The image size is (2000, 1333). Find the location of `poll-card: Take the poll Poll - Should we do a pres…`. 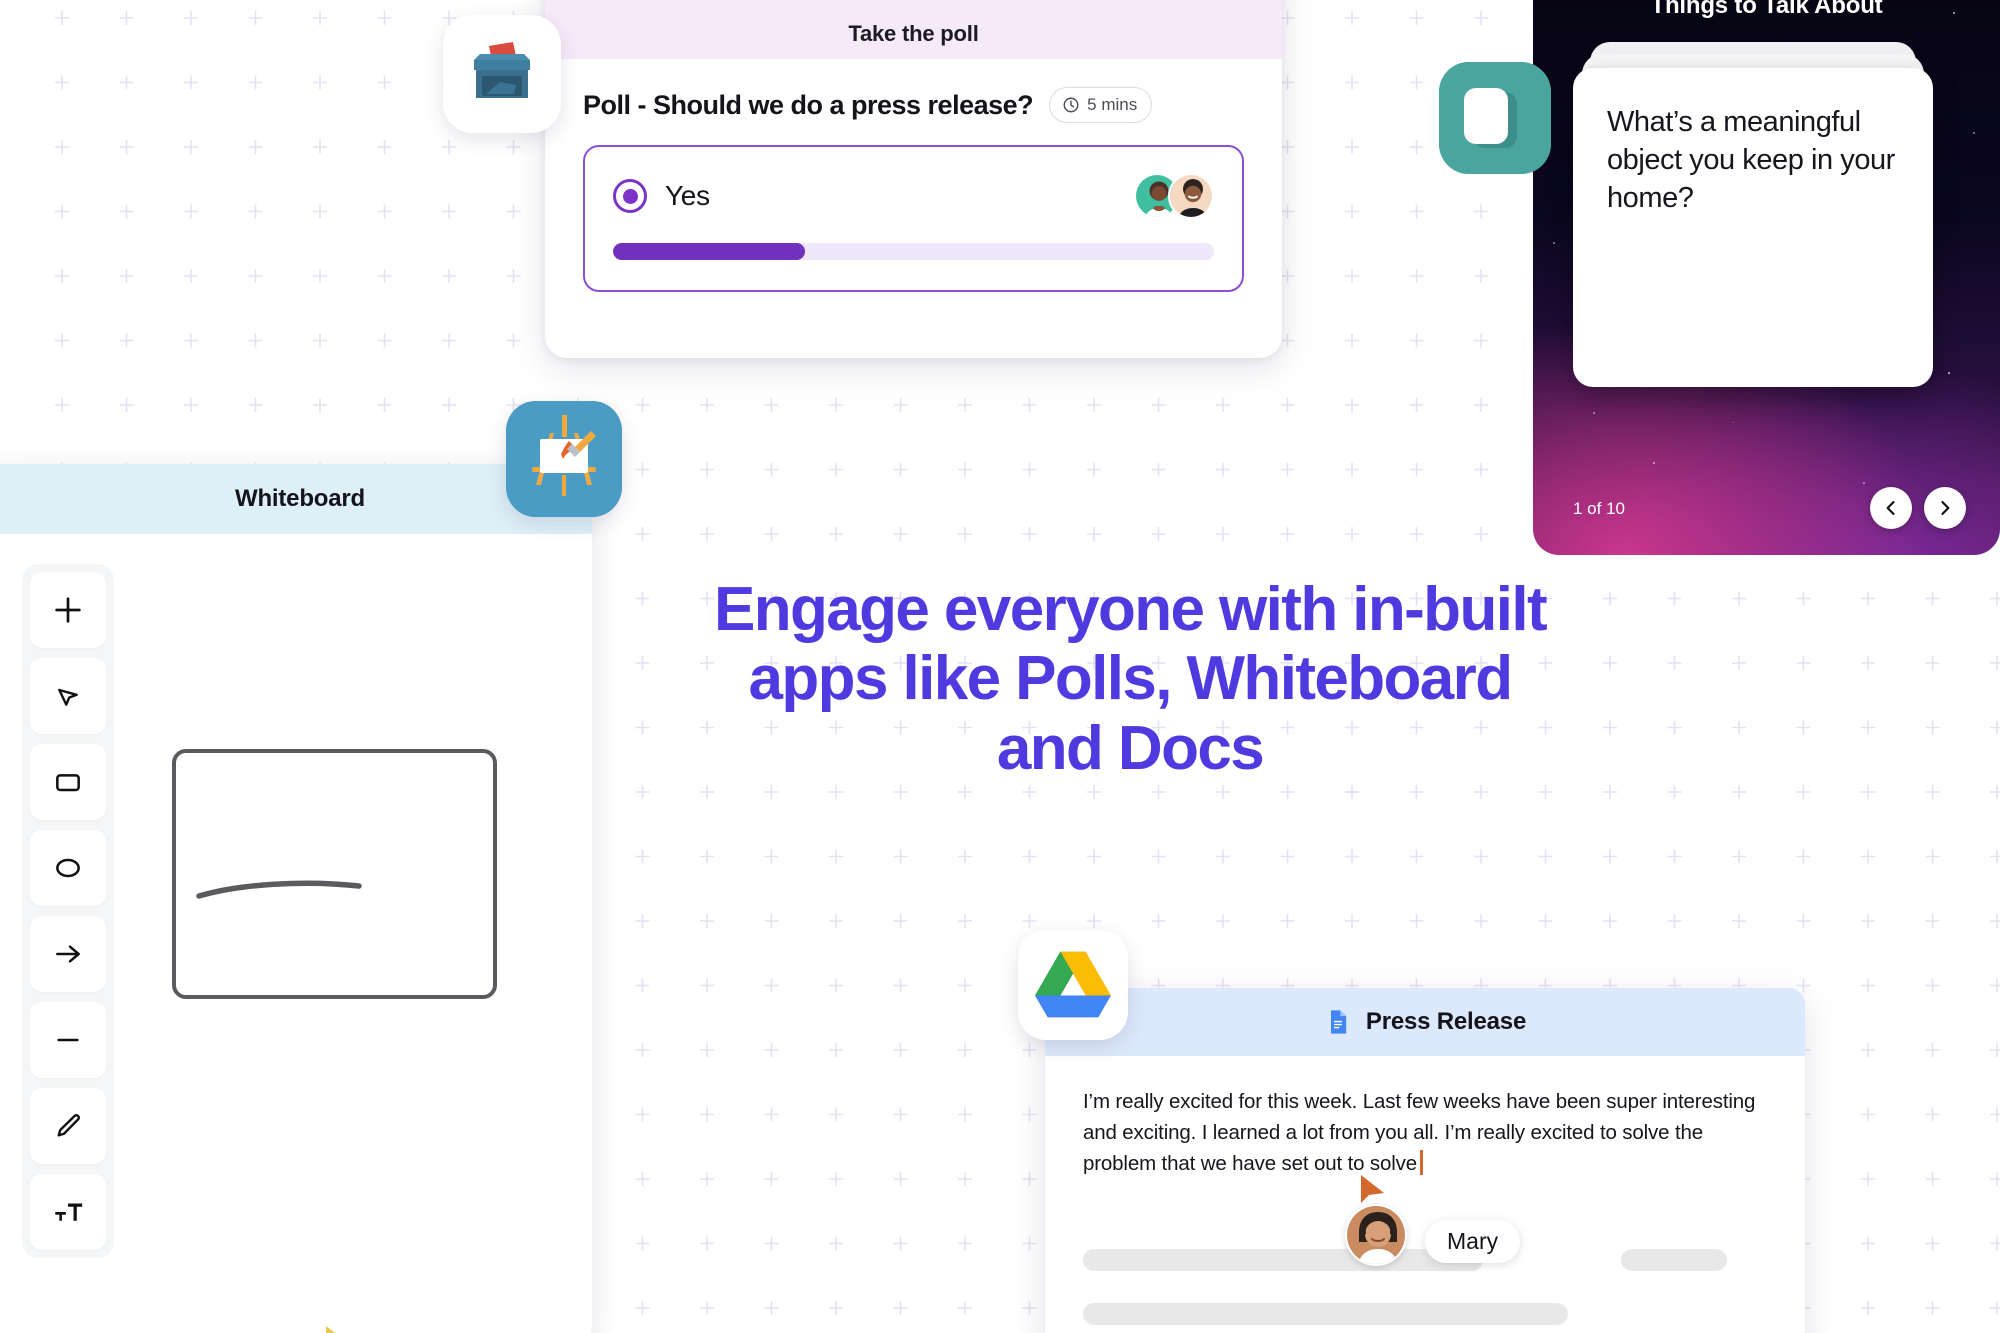

poll-card: Take the poll Poll - Should we do a pres… is located at coordinates (913, 179).